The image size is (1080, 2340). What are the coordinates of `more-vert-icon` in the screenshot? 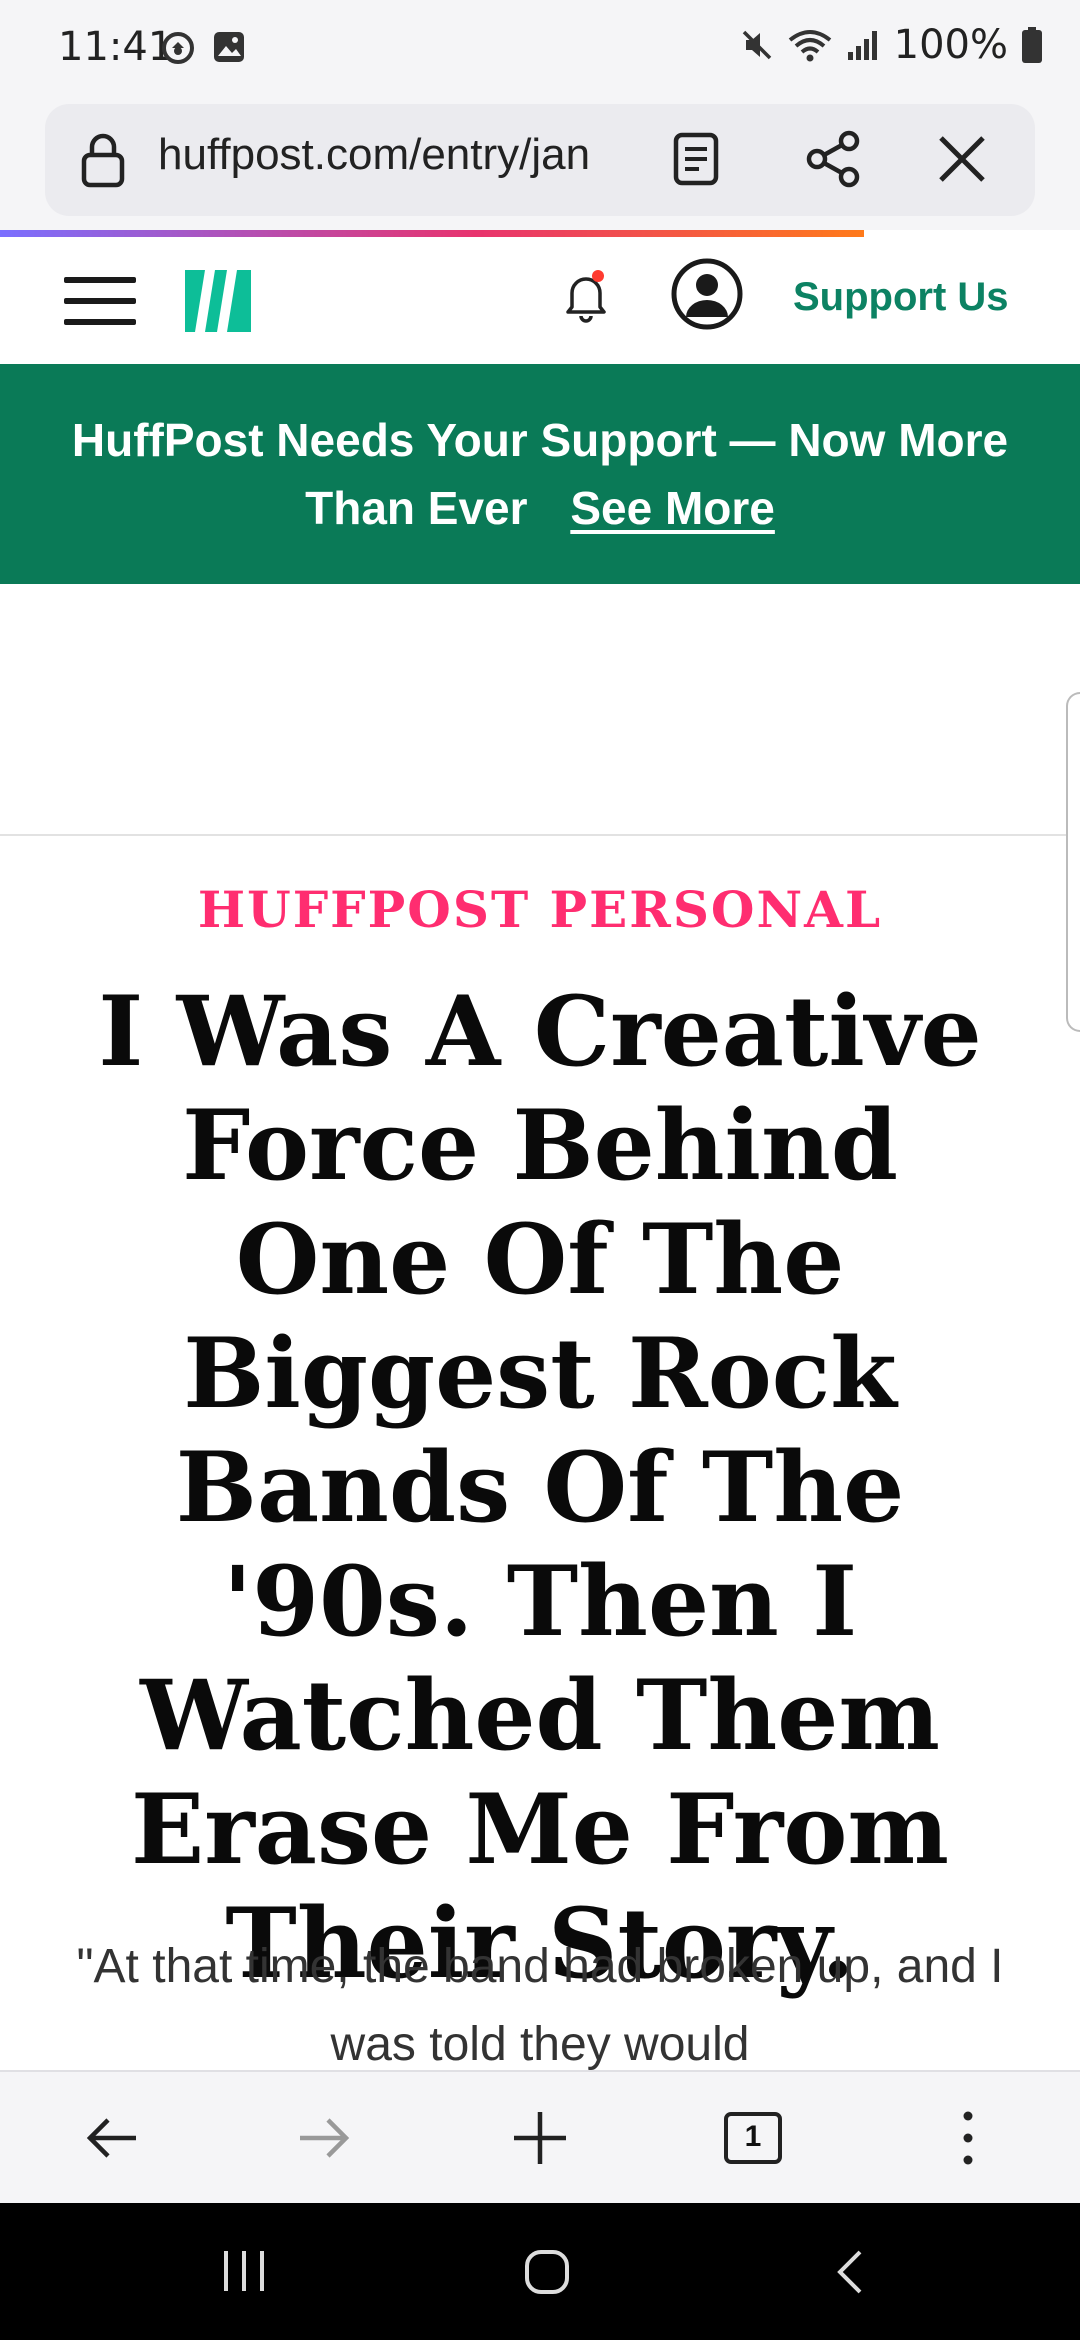 It's located at (968, 2138).